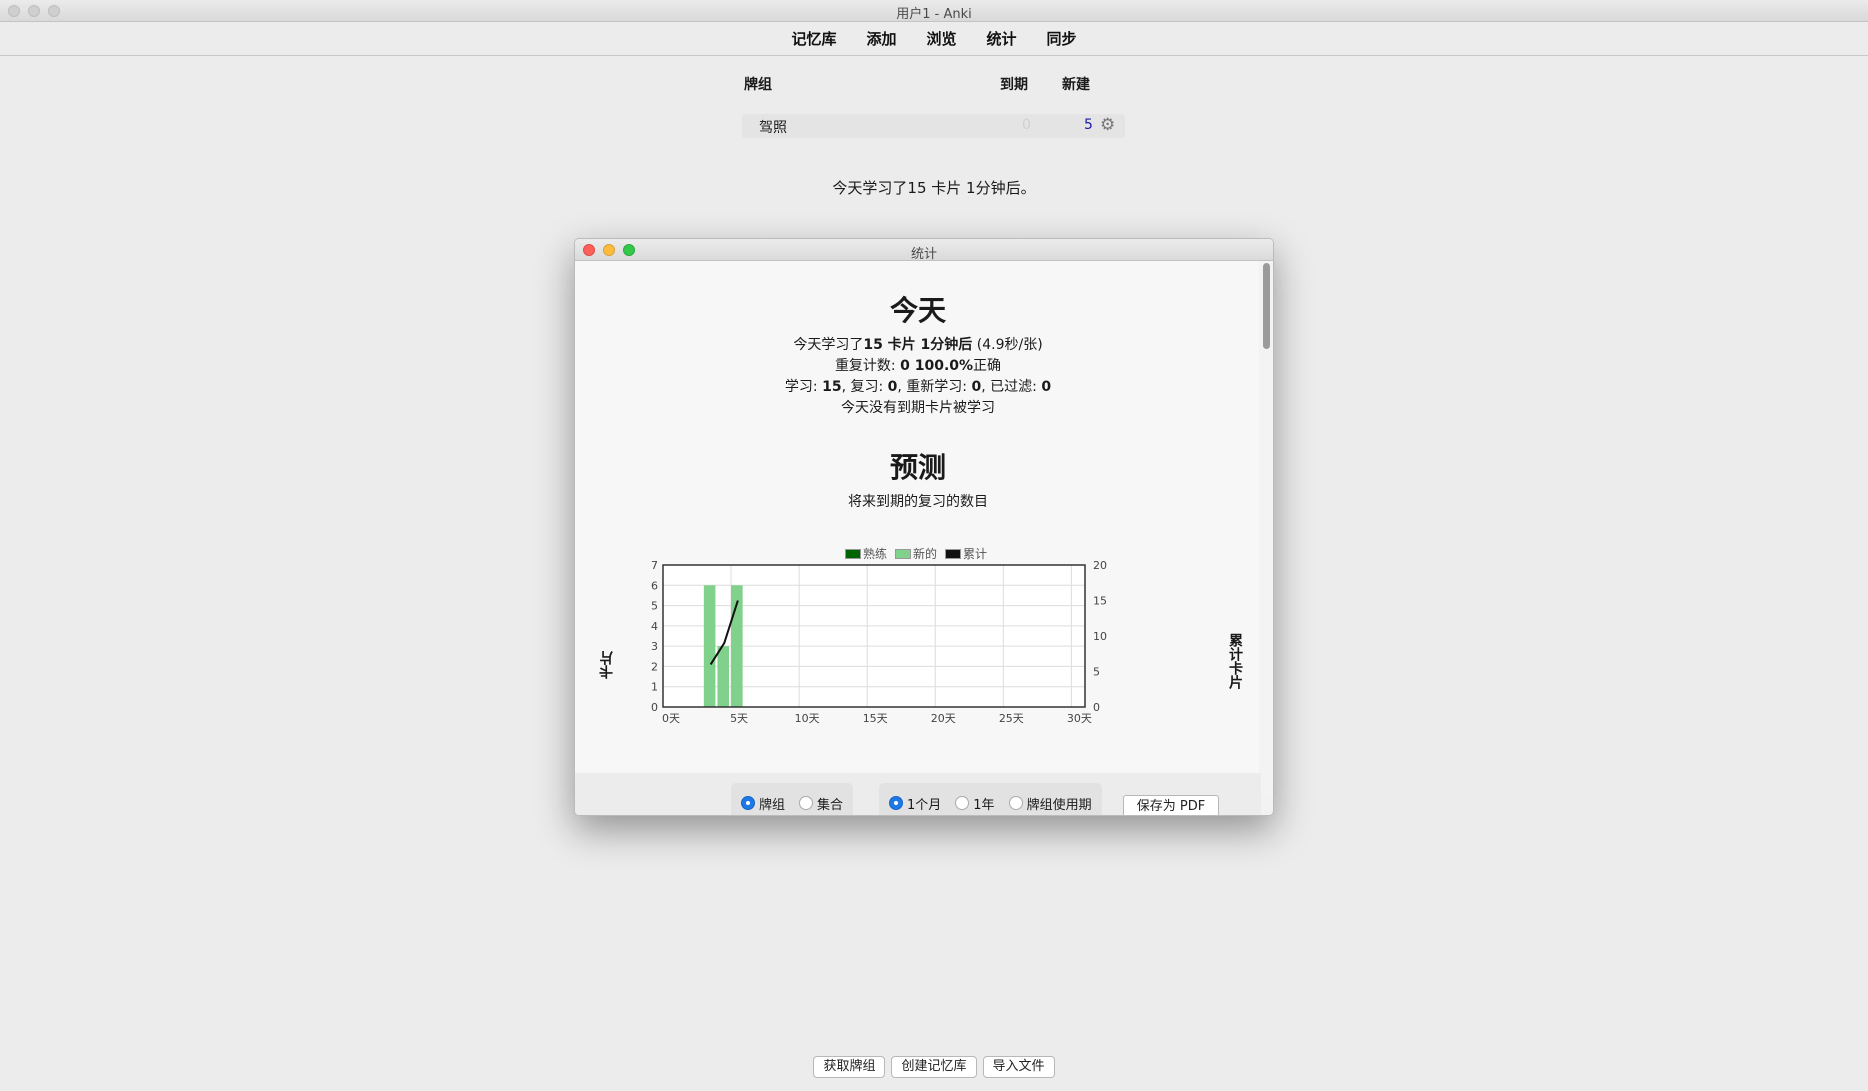  What do you see at coordinates (607, 665) in the screenshot?
I see `y-axis-label: 卡片` at bounding box center [607, 665].